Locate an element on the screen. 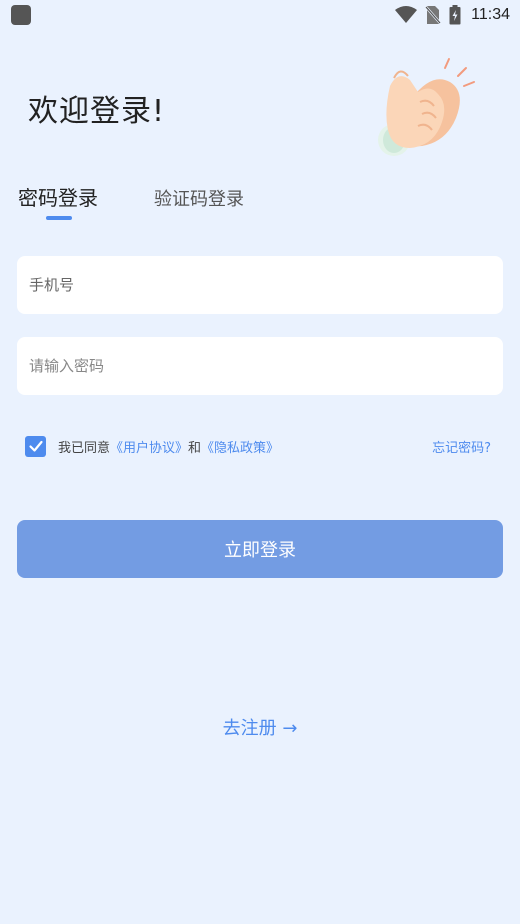 The height and width of the screenshot is (924, 520). phone-field-container is located at coordinates (260, 285).